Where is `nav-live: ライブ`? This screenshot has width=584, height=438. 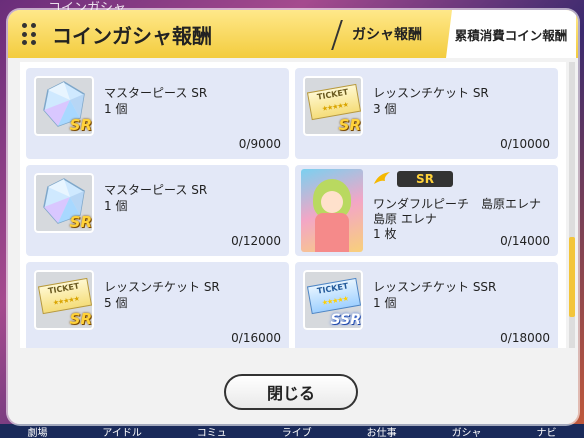 nav-live: ライブ is located at coordinates (297, 431).